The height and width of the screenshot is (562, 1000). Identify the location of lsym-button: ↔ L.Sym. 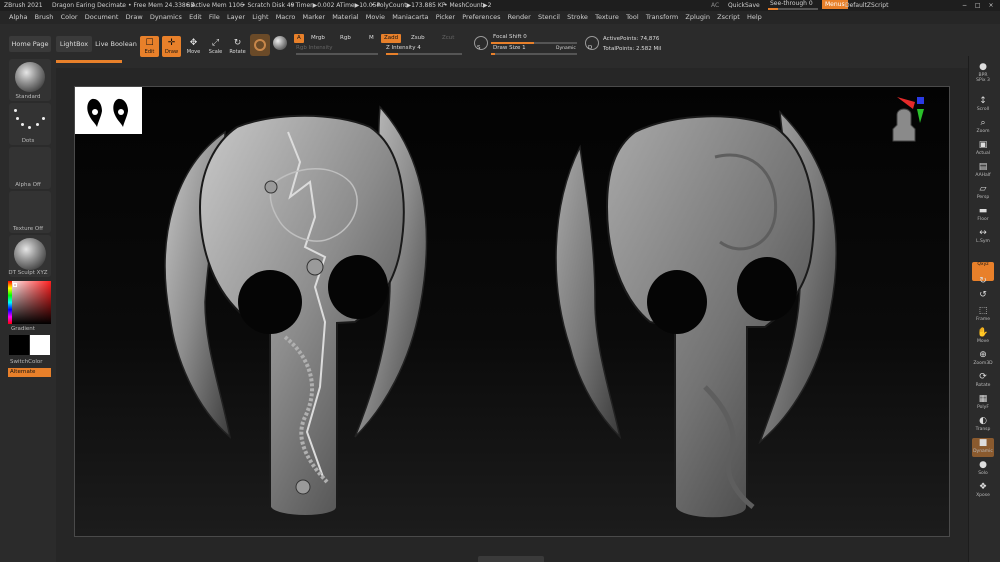
(983, 237).